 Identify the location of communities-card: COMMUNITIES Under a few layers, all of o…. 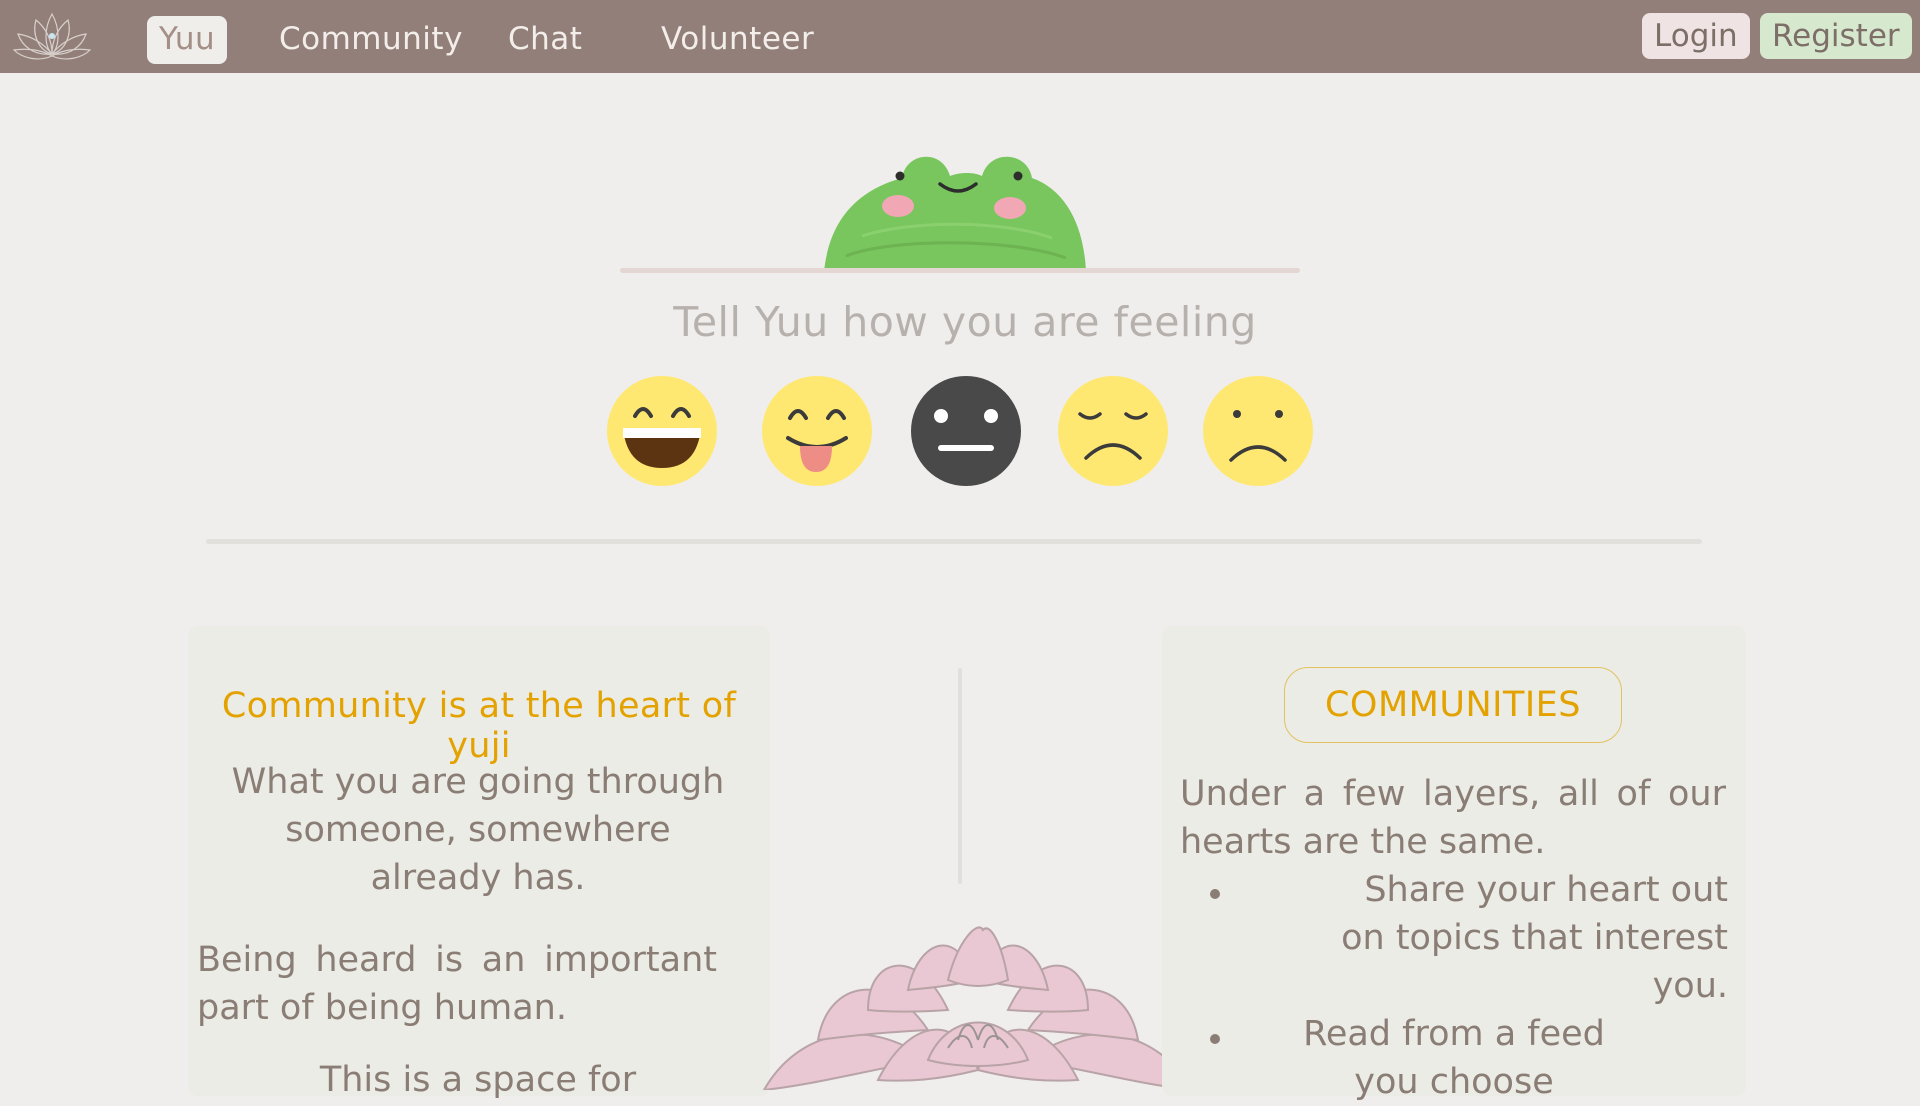
(1454, 864).